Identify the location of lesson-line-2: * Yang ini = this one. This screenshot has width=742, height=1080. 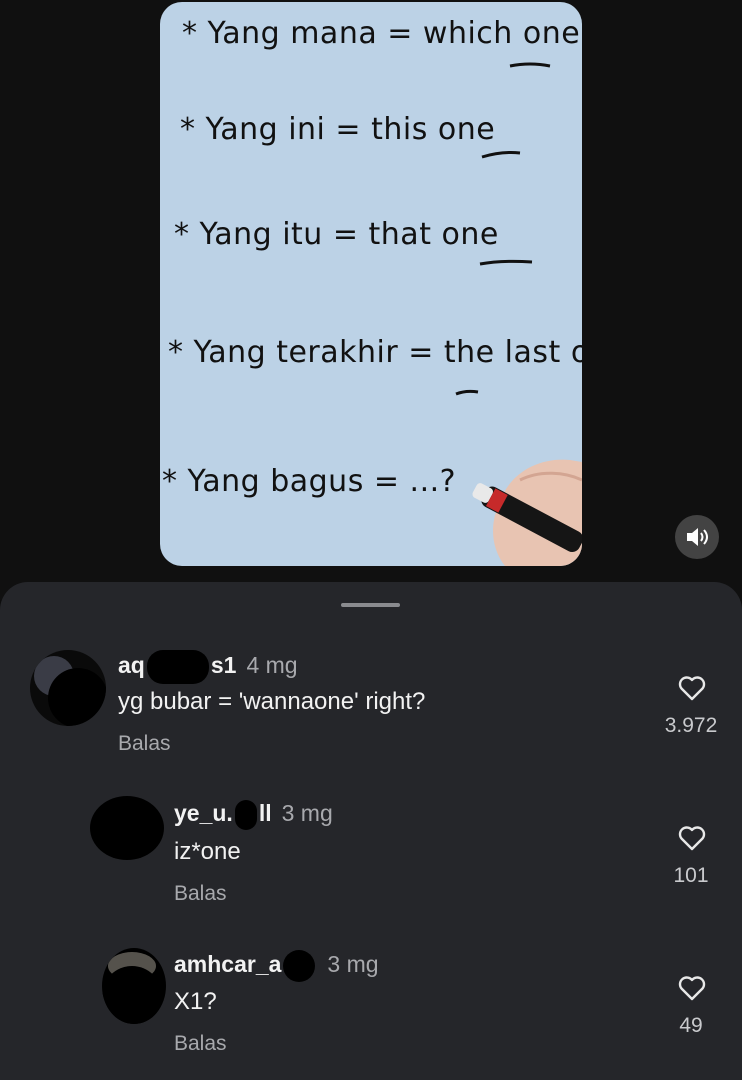
(338, 129).